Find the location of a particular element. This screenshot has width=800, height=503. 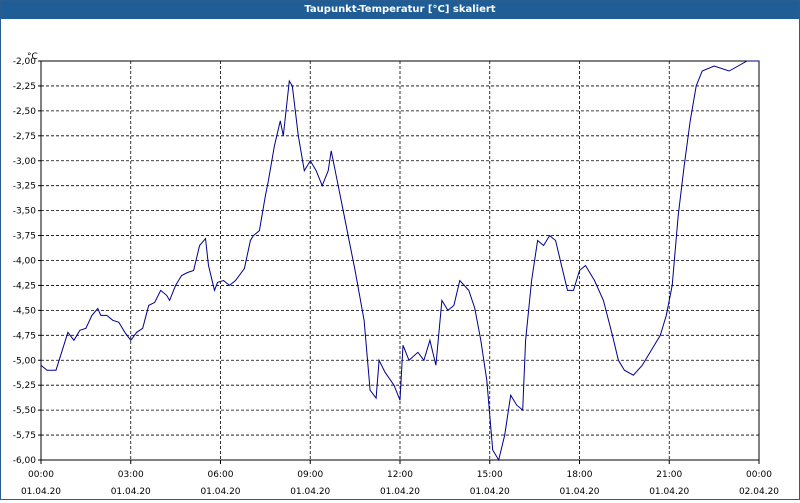

x-tick-time-label: 18:00 is located at coordinates (580, 475).